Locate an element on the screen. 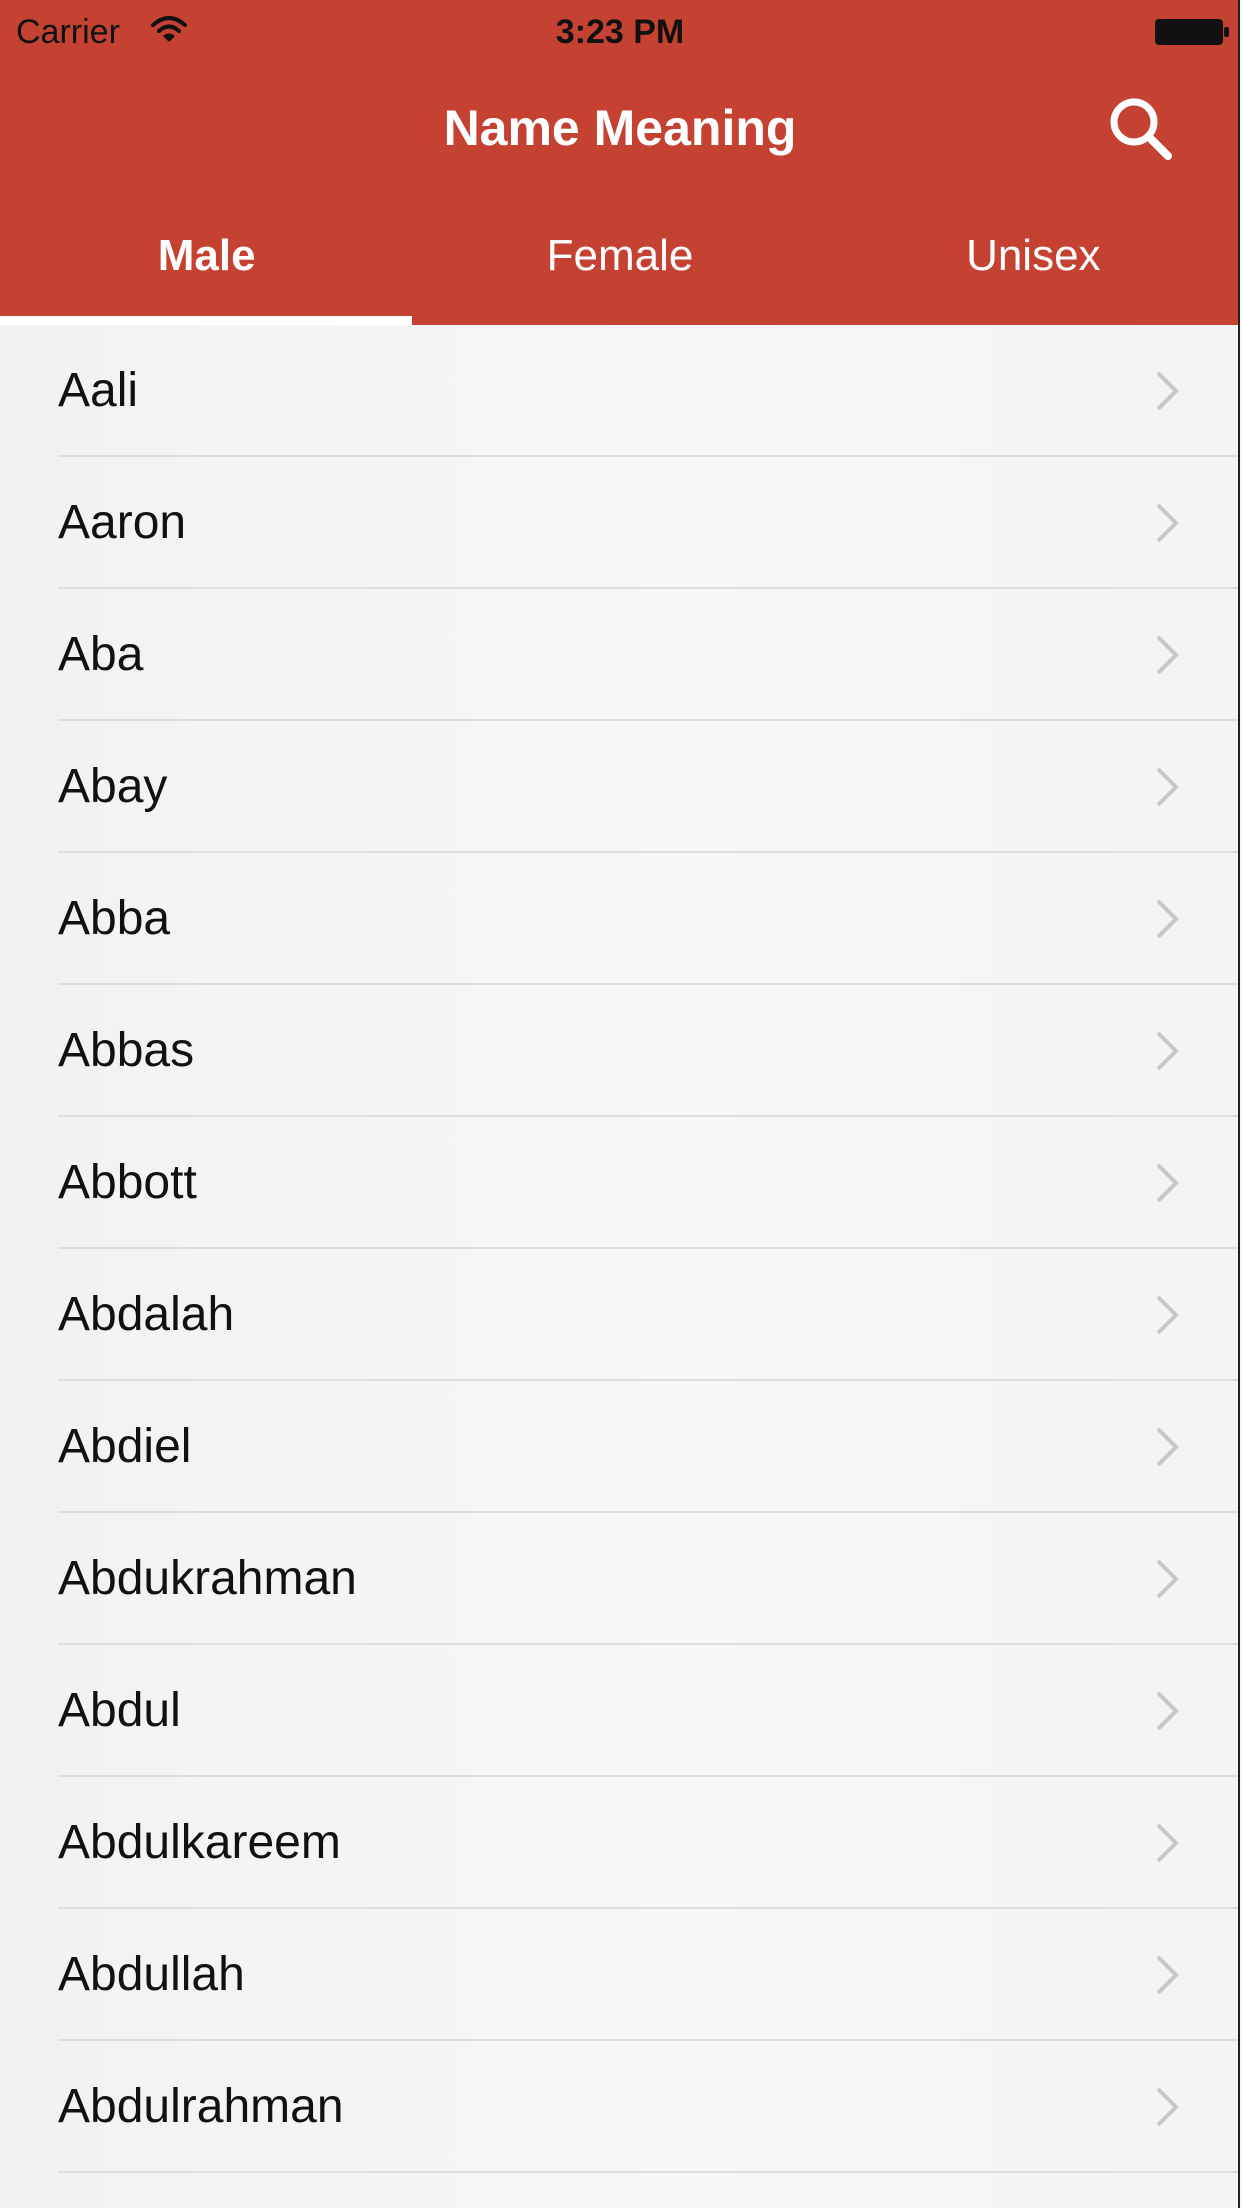 This screenshot has height=2208, width=1242. name-label: Abay is located at coordinates (113, 786).